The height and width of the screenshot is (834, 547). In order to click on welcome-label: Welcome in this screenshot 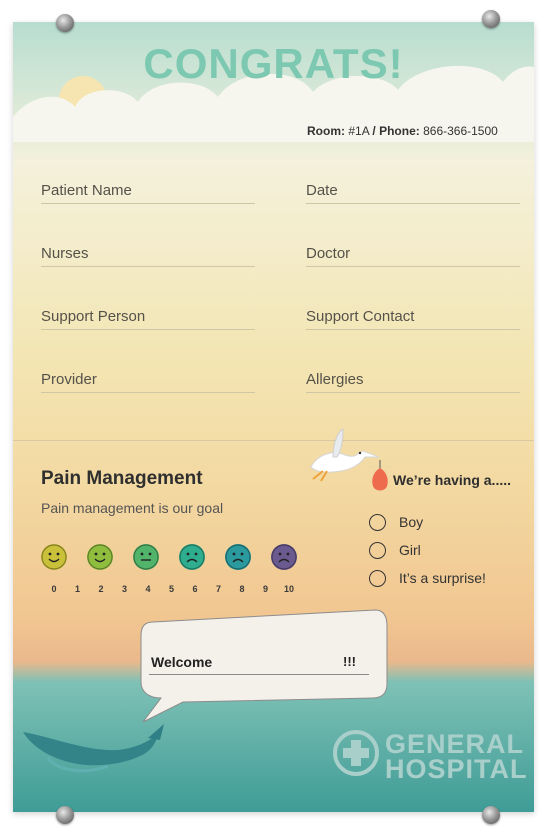, I will do `click(182, 662)`.